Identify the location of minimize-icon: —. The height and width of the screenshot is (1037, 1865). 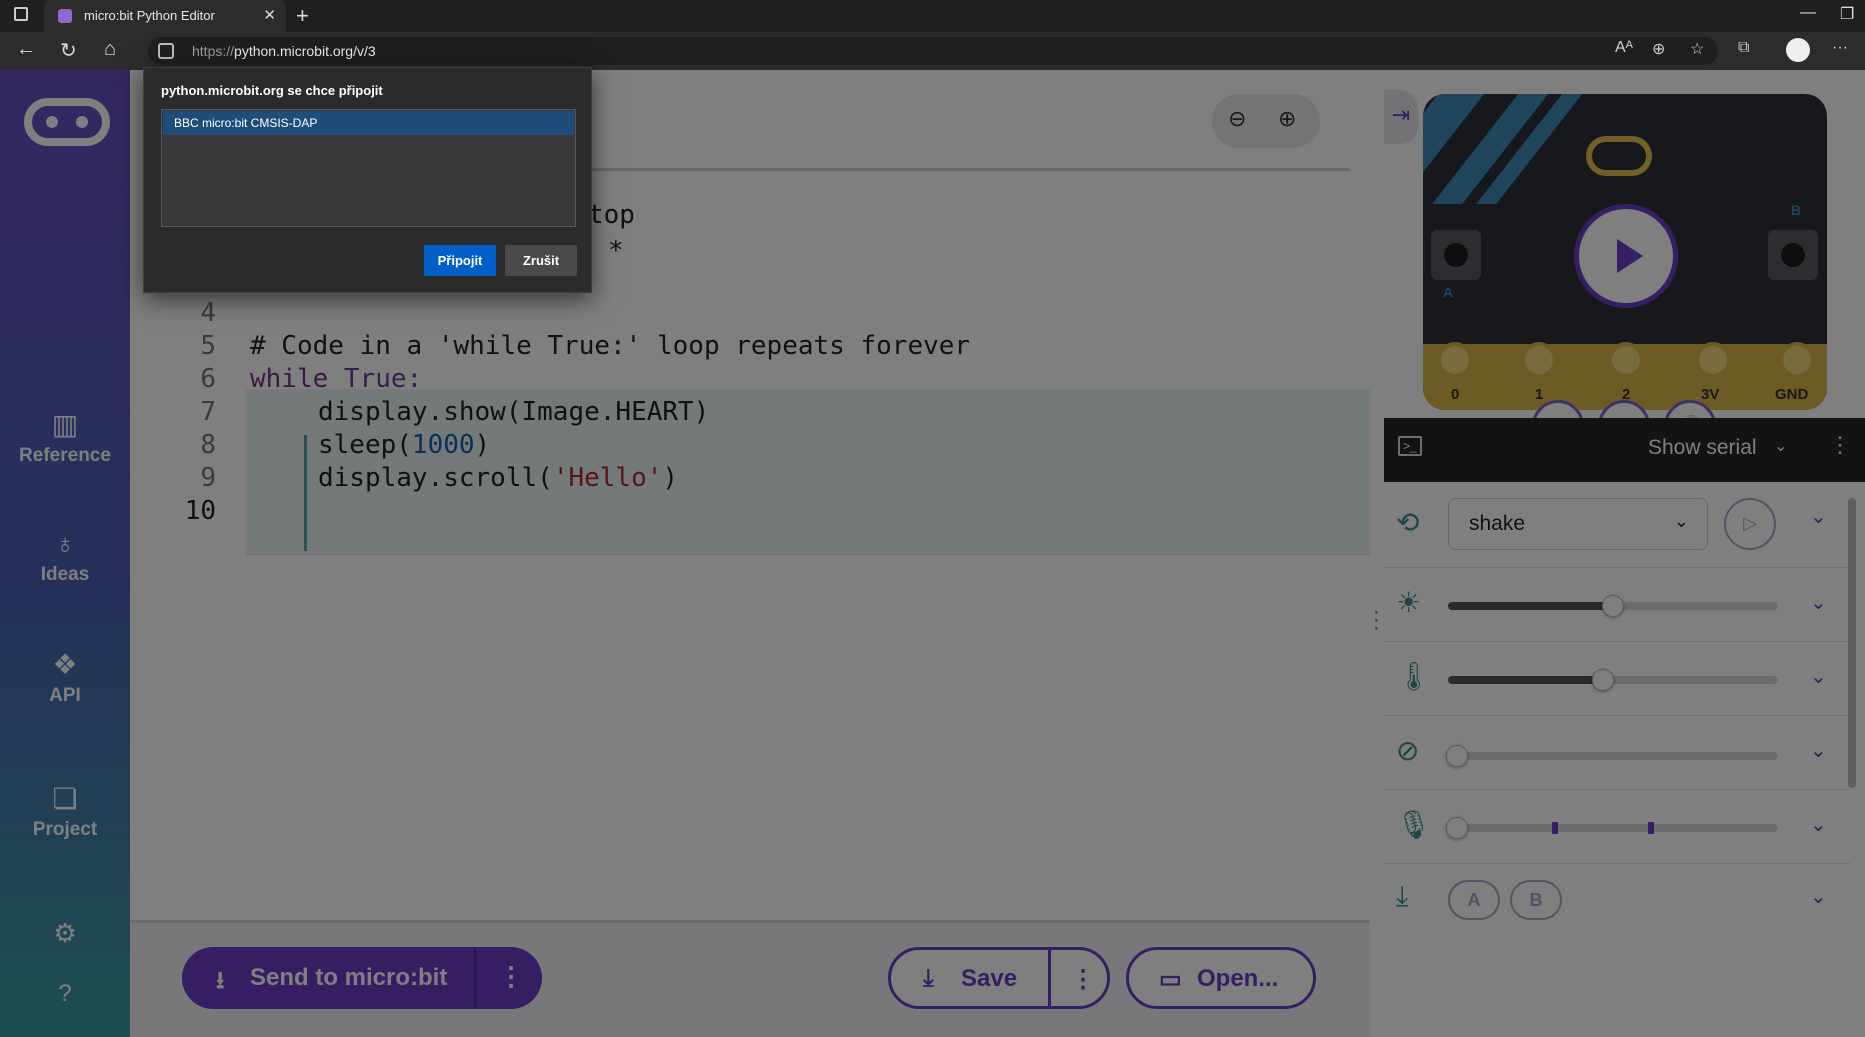
(1808, 13).